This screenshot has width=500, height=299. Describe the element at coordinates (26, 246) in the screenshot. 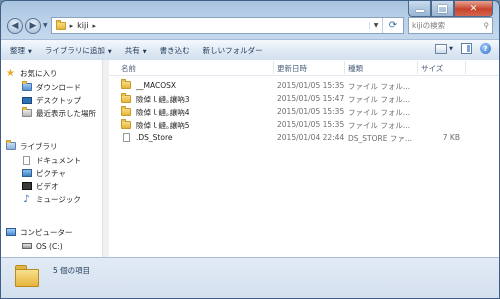

I see `drive-icon` at that location.